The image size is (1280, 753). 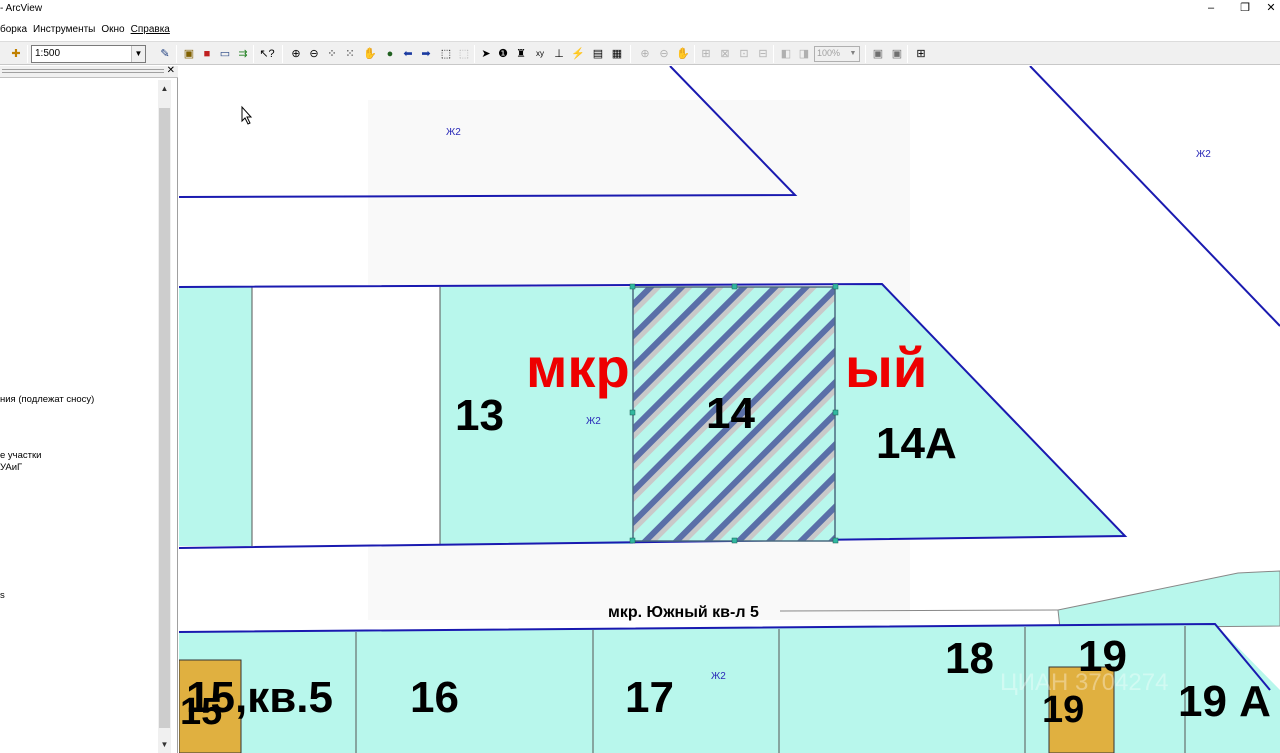 What do you see at coordinates (598, 54) in the screenshot?
I see `html-popup-icon: ▤` at bounding box center [598, 54].